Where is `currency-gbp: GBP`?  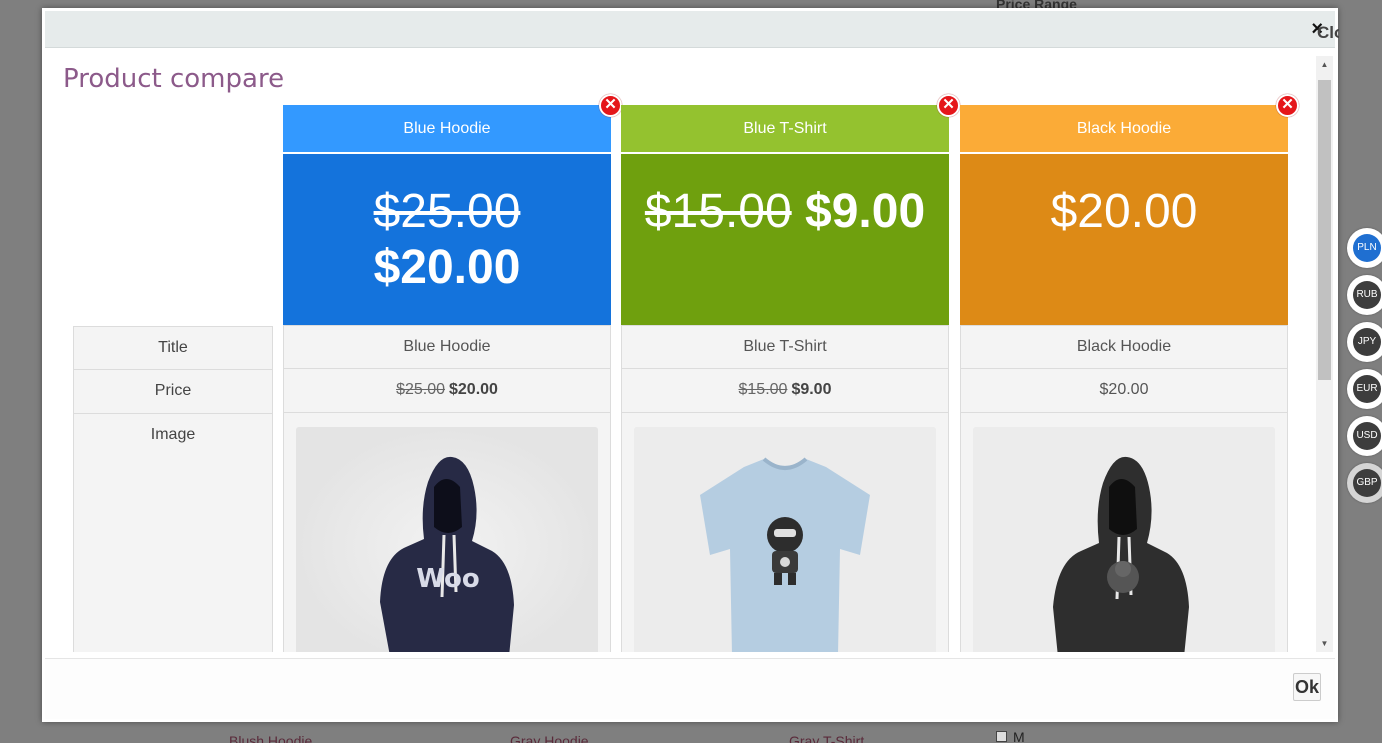 currency-gbp: GBP is located at coordinates (1364, 483).